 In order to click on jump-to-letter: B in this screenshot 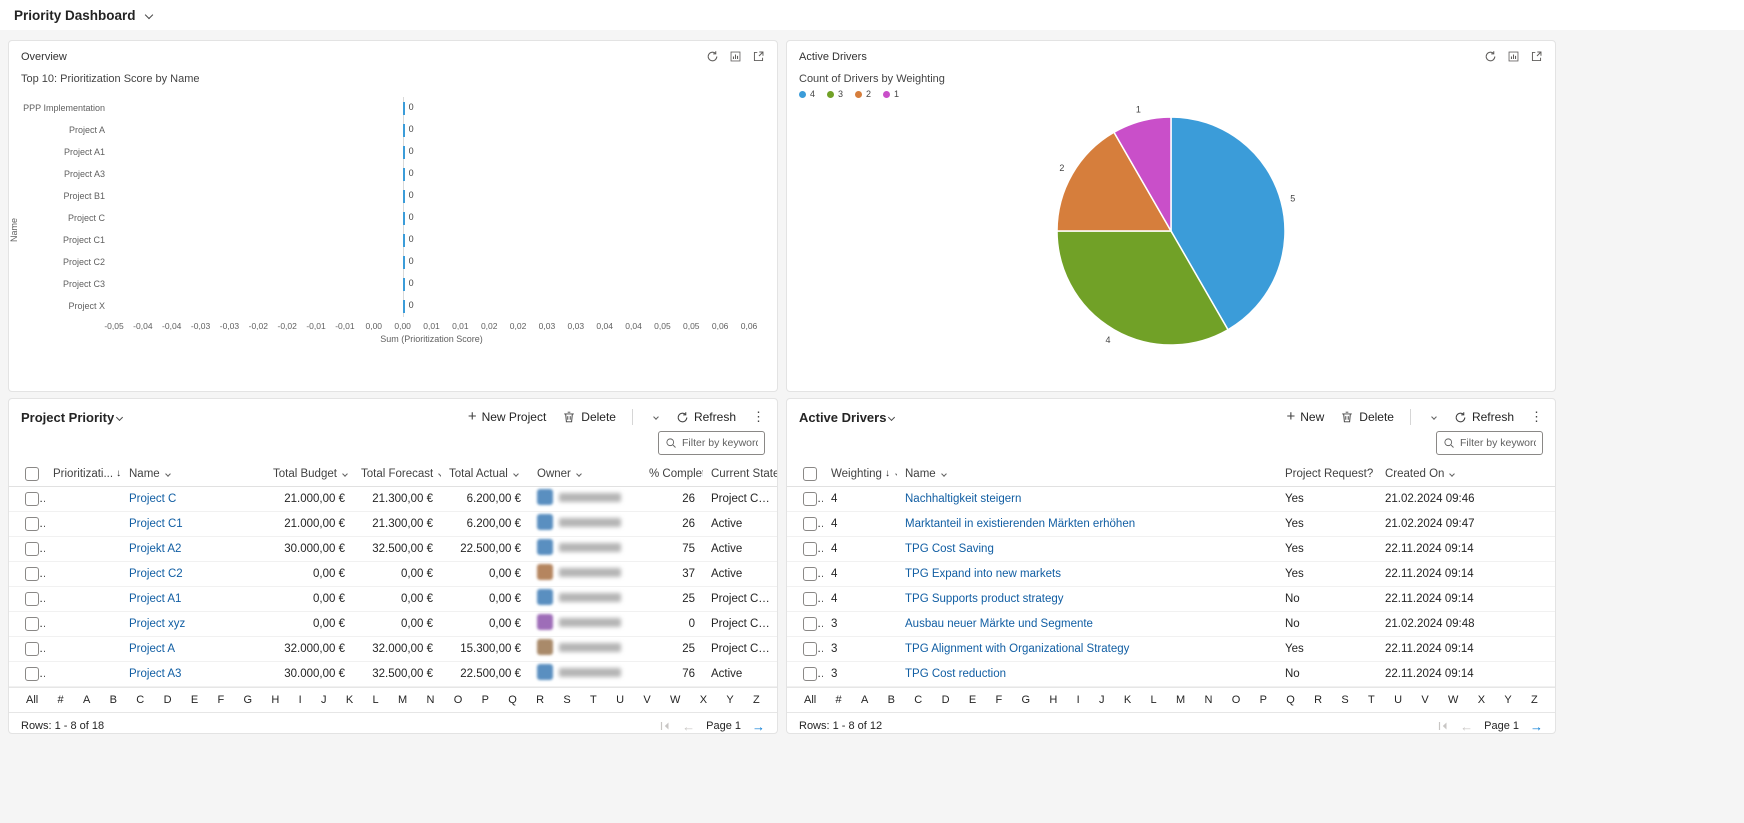, I will do `click(113, 700)`.